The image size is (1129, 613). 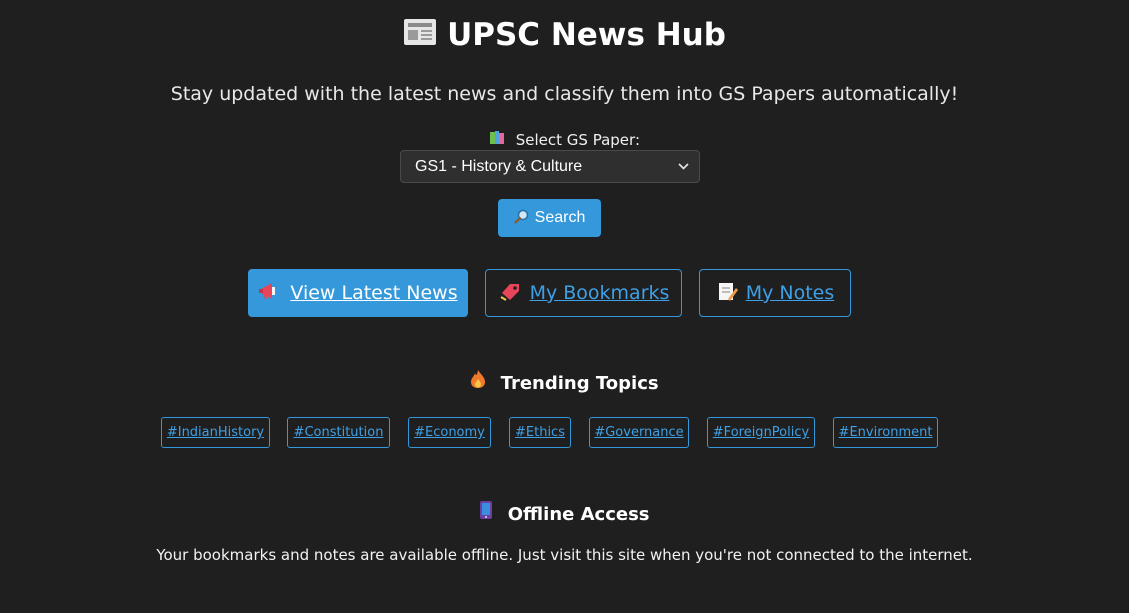 What do you see at coordinates (420, 37) in the screenshot?
I see `newspaper-icon` at bounding box center [420, 37].